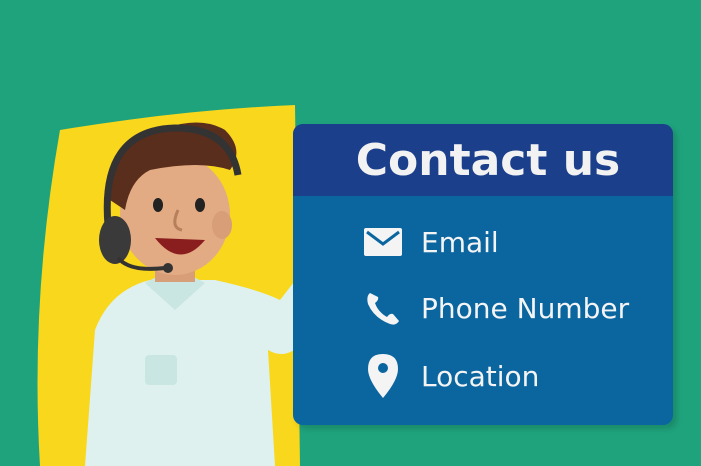 The image size is (701, 466). I want to click on contact-header: Contact us, so click(483, 160).